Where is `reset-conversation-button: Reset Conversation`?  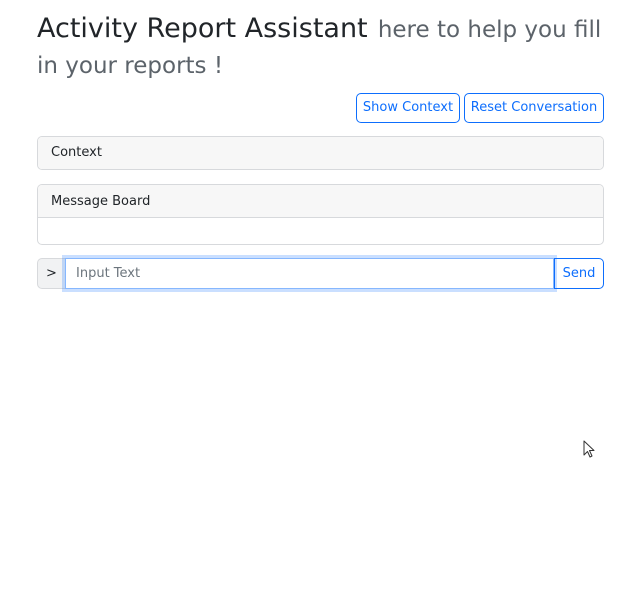
reset-conversation-button: Reset Conversation is located at coordinates (534, 108).